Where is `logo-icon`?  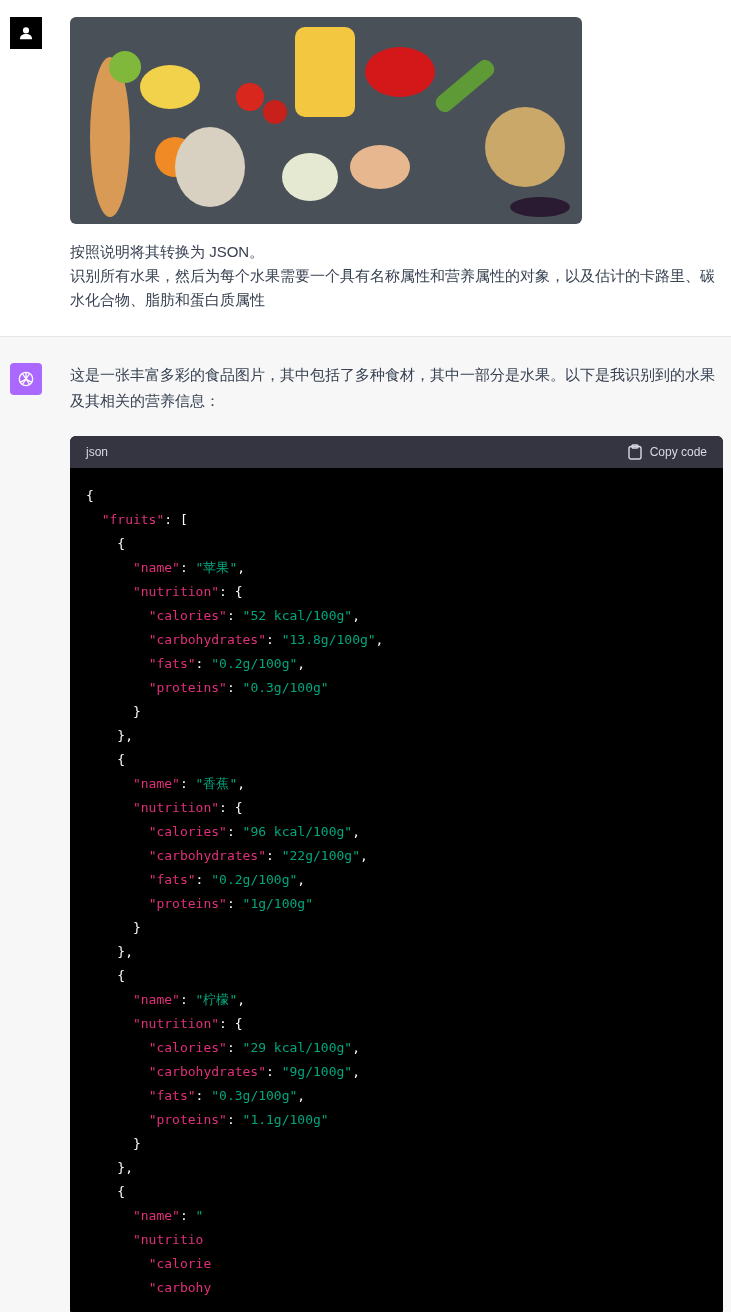
logo-icon is located at coordinates (26, 379).